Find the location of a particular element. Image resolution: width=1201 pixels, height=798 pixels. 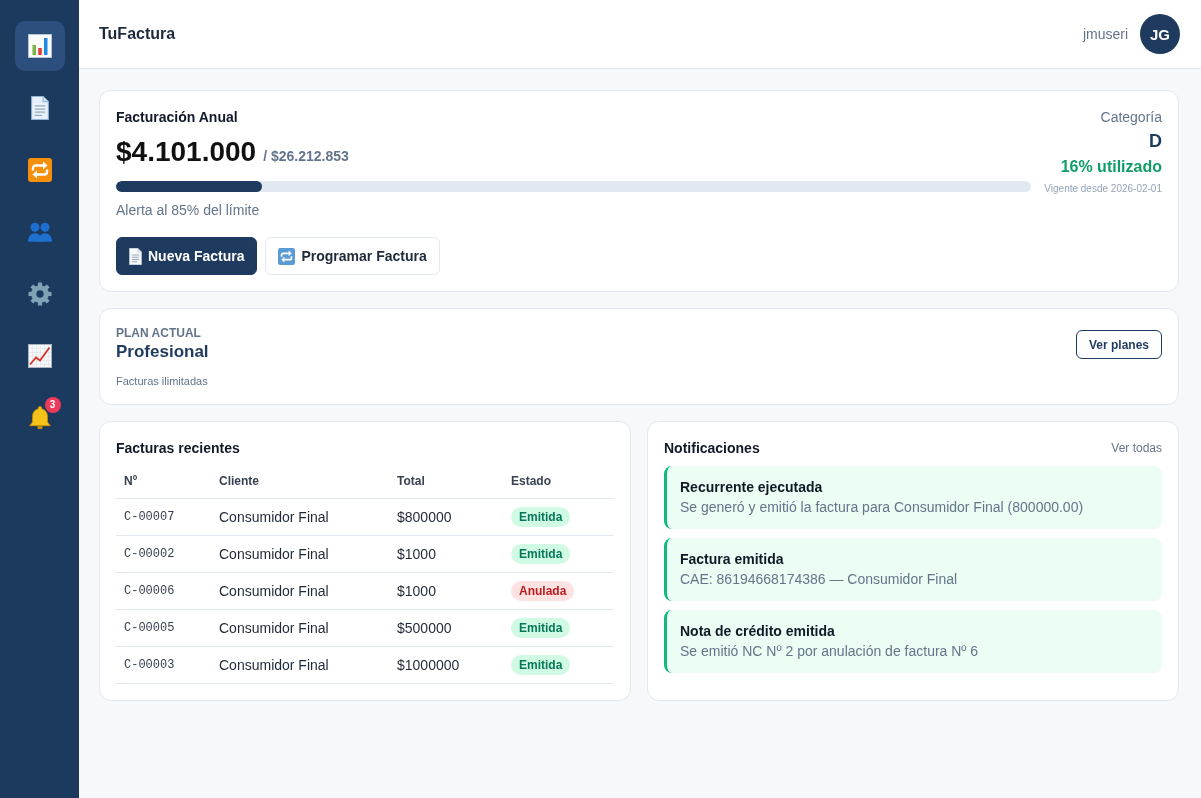

sidebar-nav-button is located at coordinates (39, 46).